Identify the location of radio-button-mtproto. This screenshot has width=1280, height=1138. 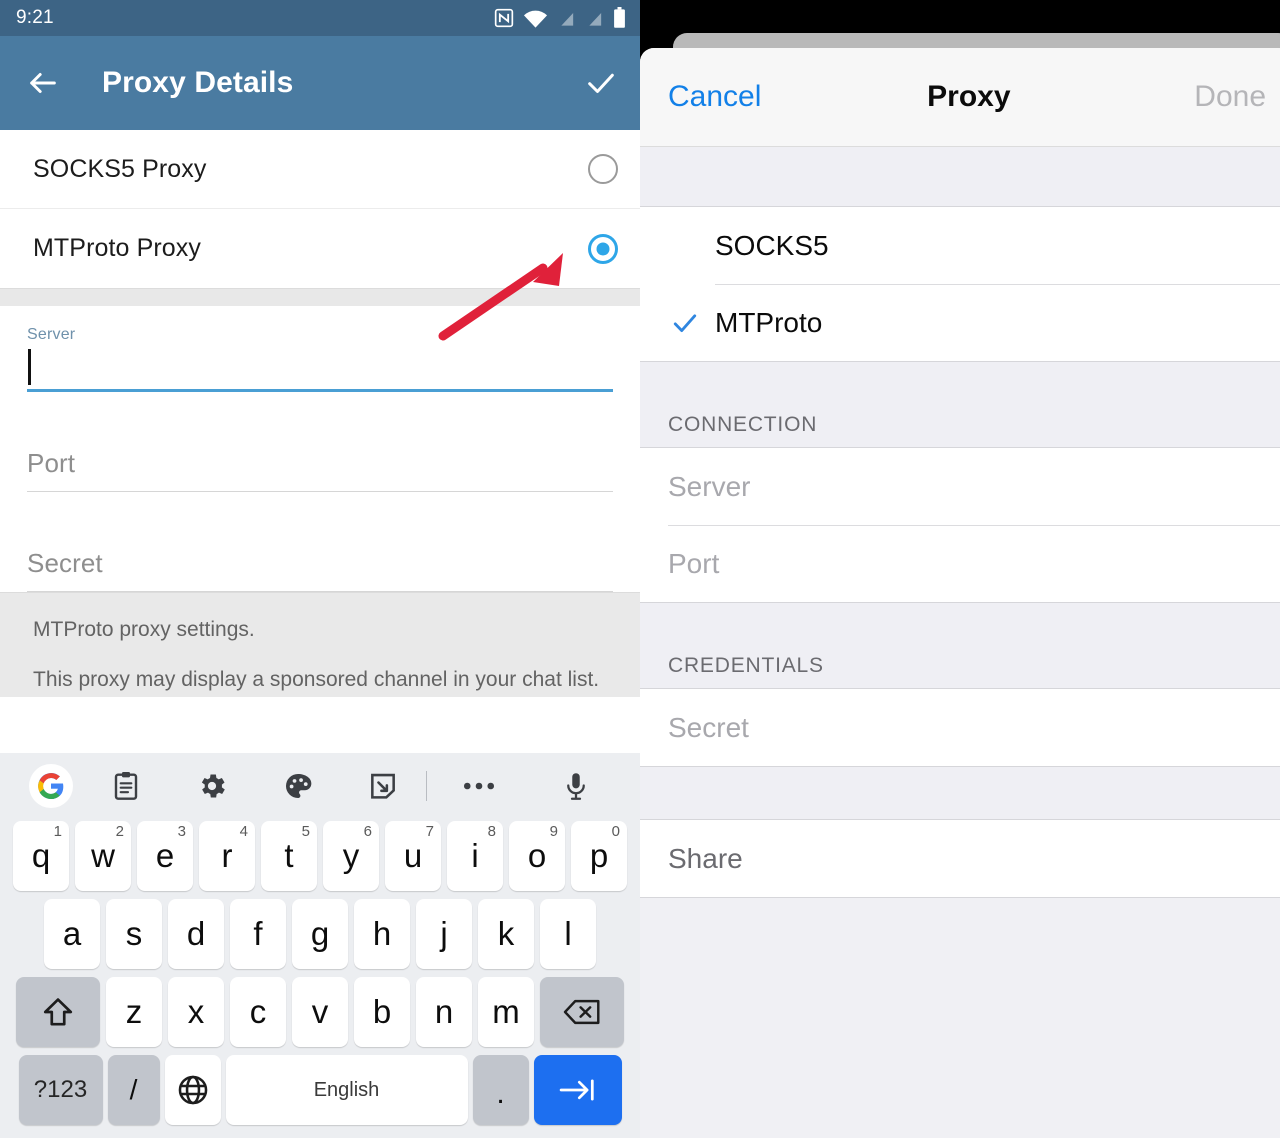
(603, 248).